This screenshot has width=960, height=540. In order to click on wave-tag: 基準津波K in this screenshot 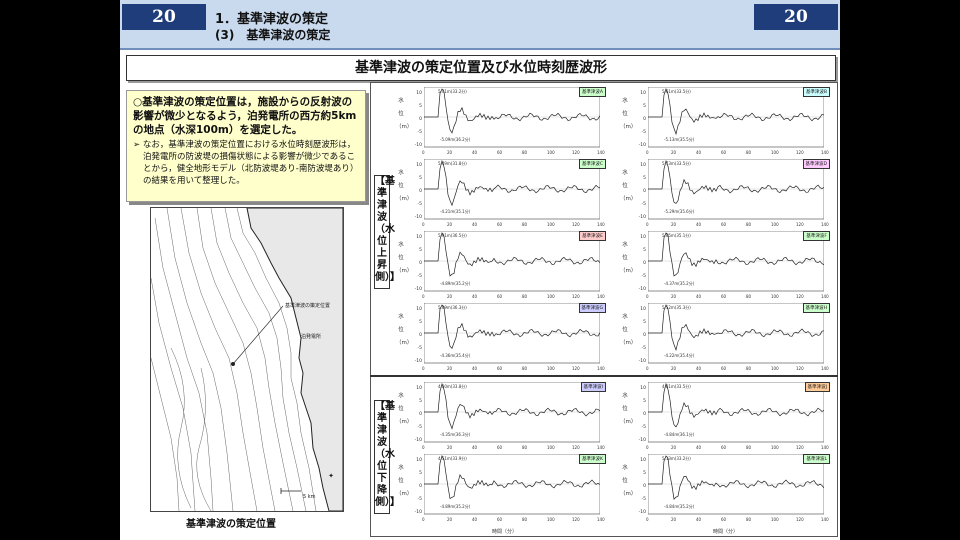, I will do `click(592, 459)`.